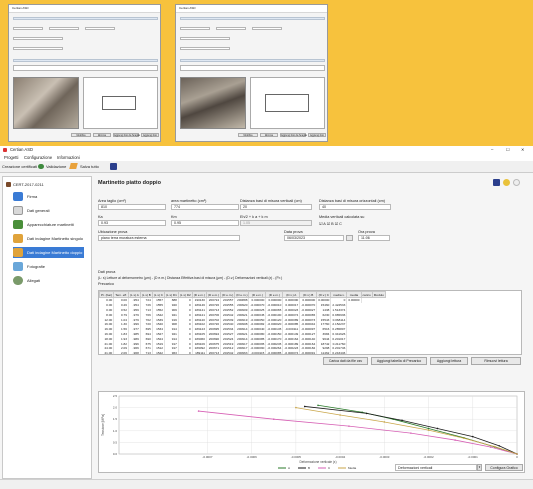 This screenshot has height=489, width=533. Describe the element at coordinates (508, 150) in the screenshot. I see `maximize-button: ☐` at that location.